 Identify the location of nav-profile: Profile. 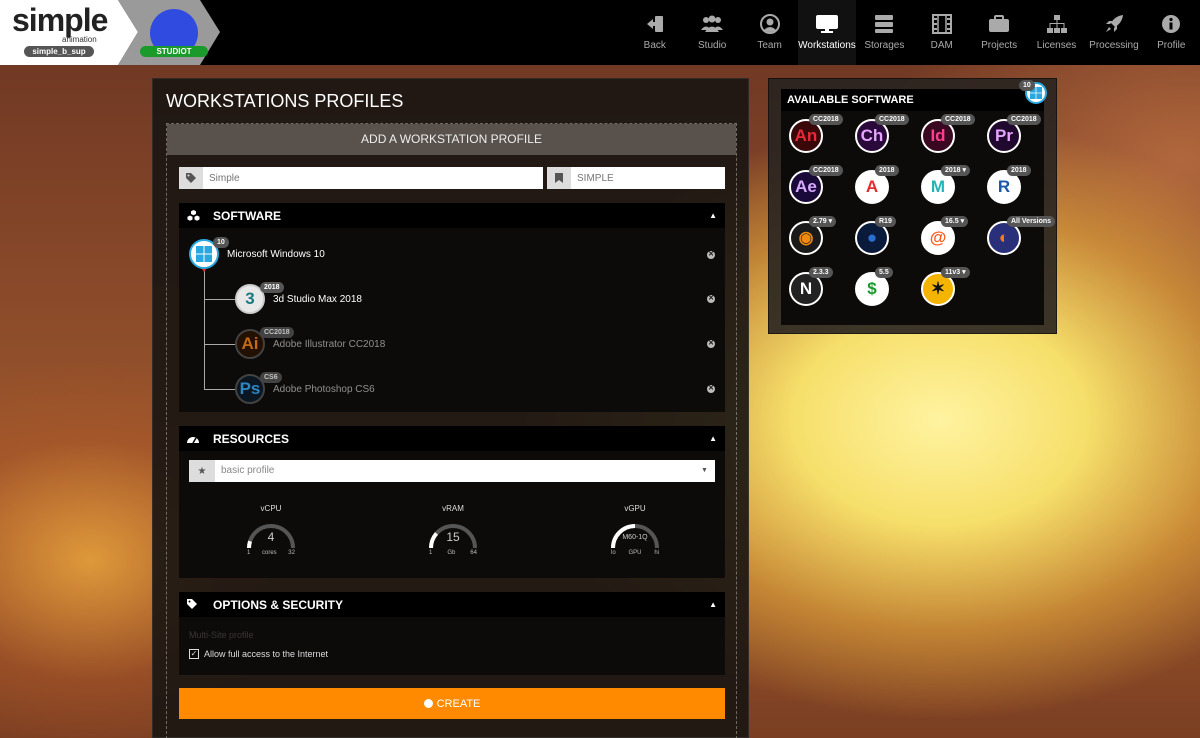
(1171, 32).